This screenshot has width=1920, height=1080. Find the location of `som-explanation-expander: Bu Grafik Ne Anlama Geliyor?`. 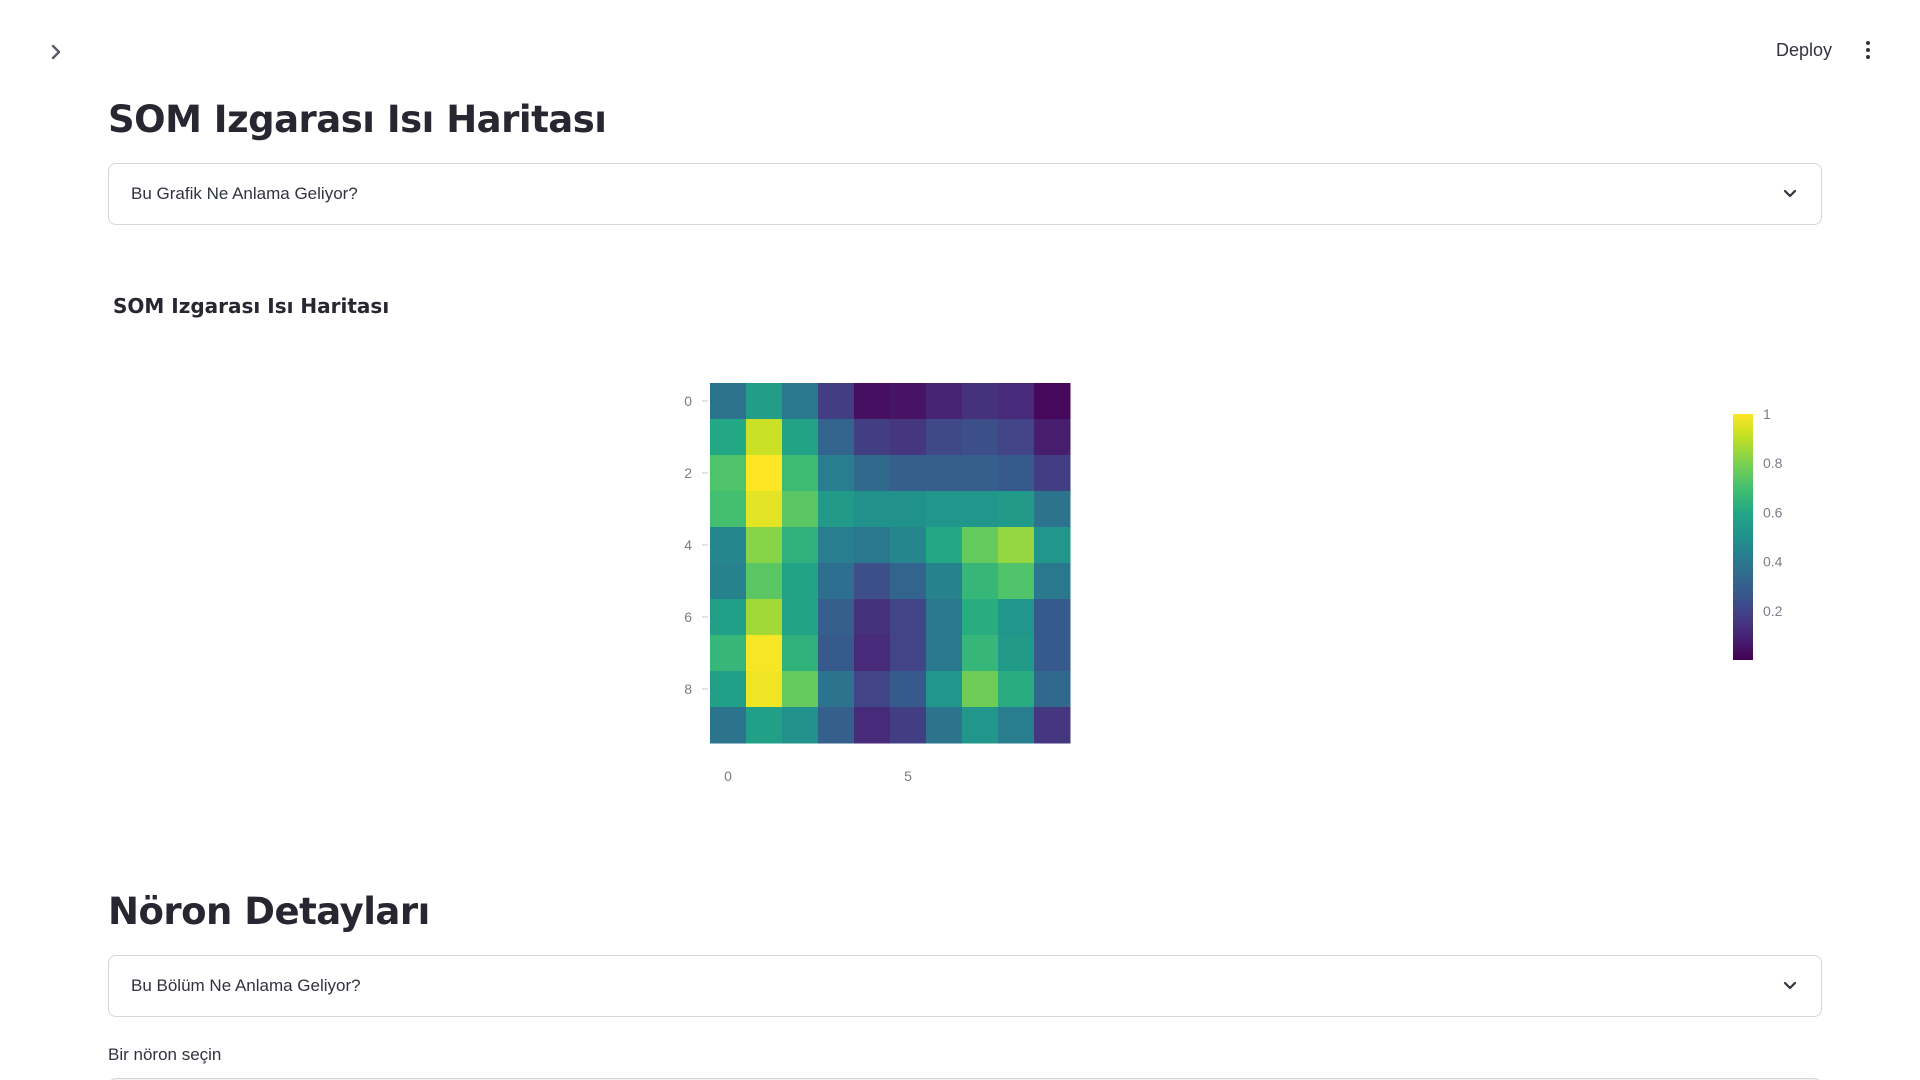

som-explanation-expander: Bu Grafik Ne Anlama Geliyor? is located at coordinates (965, 194).